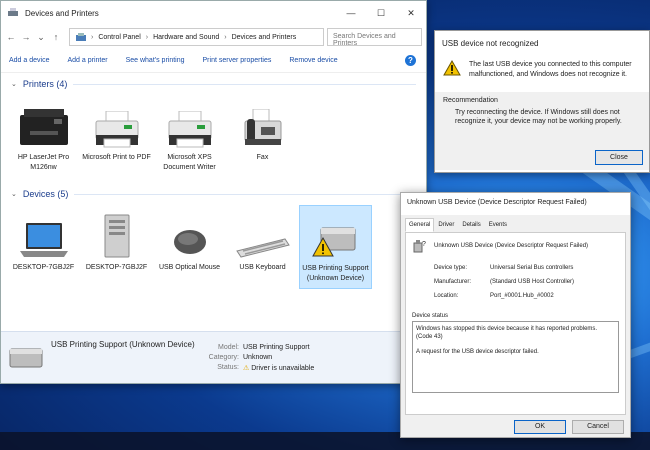 Image resolution: width=650 pixels, height=450 pixels. I want to click on see-whats-printing-button: See what's printing, so click(155, 60).